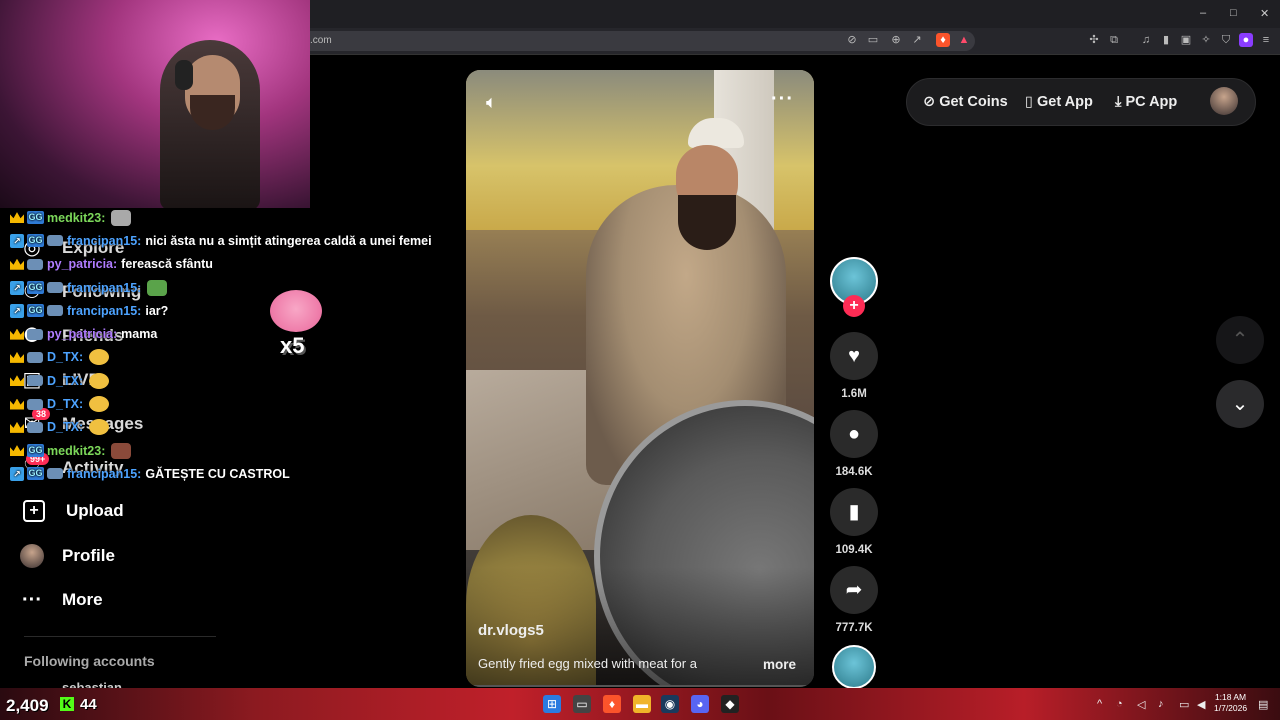 This screenshot has height=720, width=1280. Describe the element at coordinates (964, 40) in the screenshot. I see `rewards-icon: ▲` at that location.